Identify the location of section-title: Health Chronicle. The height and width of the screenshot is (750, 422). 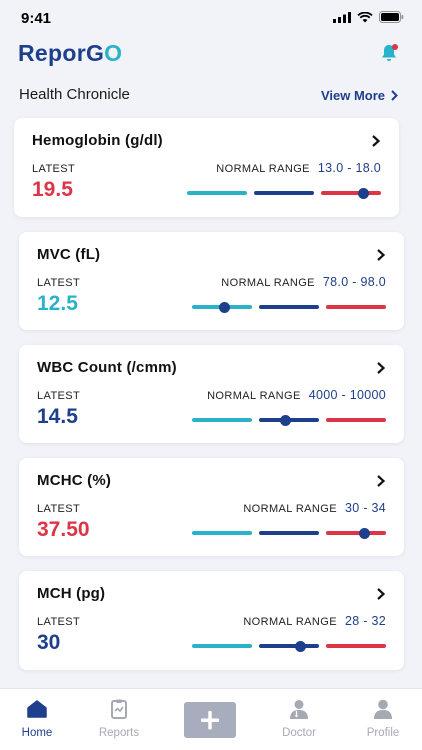
(74, 94).